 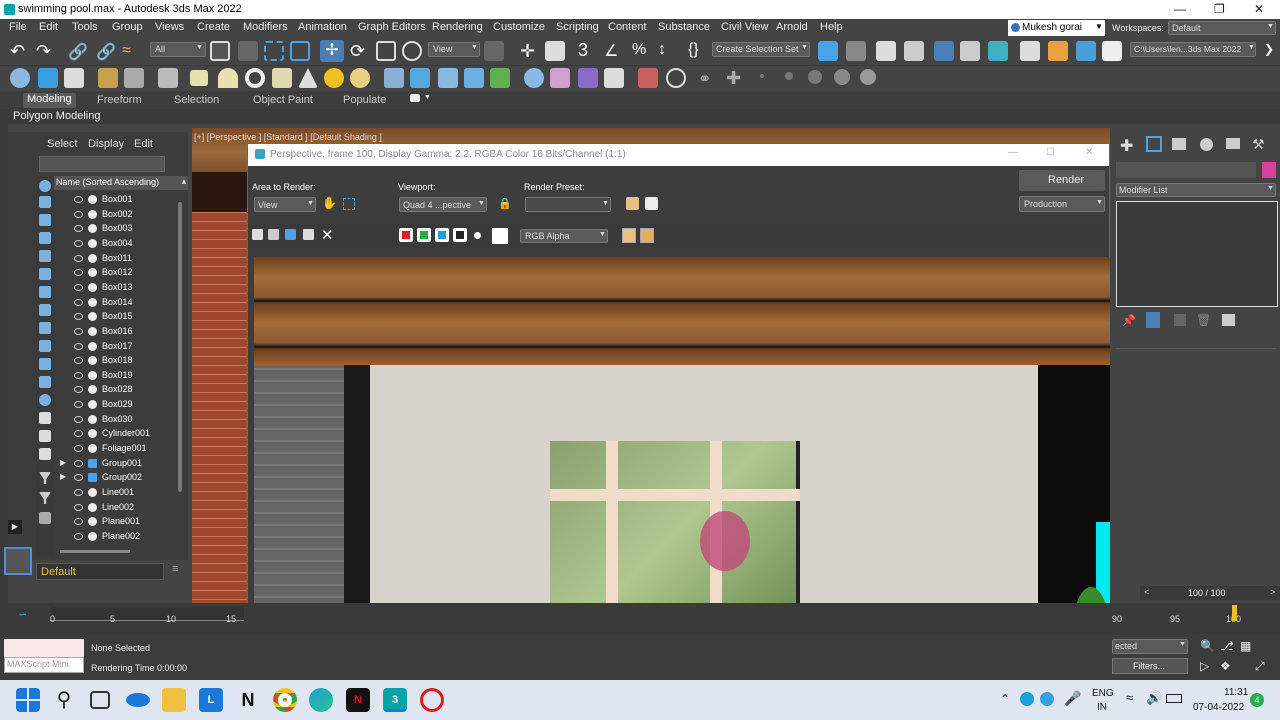 I want to click on frame-next-icon: >, so click(x=1272, y=592).